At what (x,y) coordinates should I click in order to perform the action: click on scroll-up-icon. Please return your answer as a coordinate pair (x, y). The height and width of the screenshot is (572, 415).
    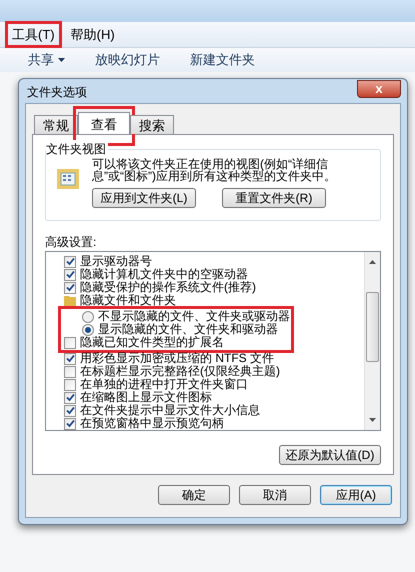
    Looking at the image, I should click on (372, 262).